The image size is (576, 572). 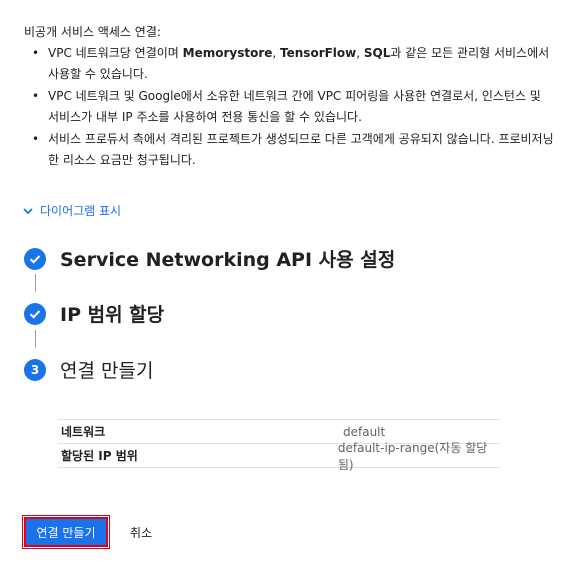 I want to click on table-row: 할당된 IP 범위 default-ip-range(자동 할당됨), so click(x=279, y=456).